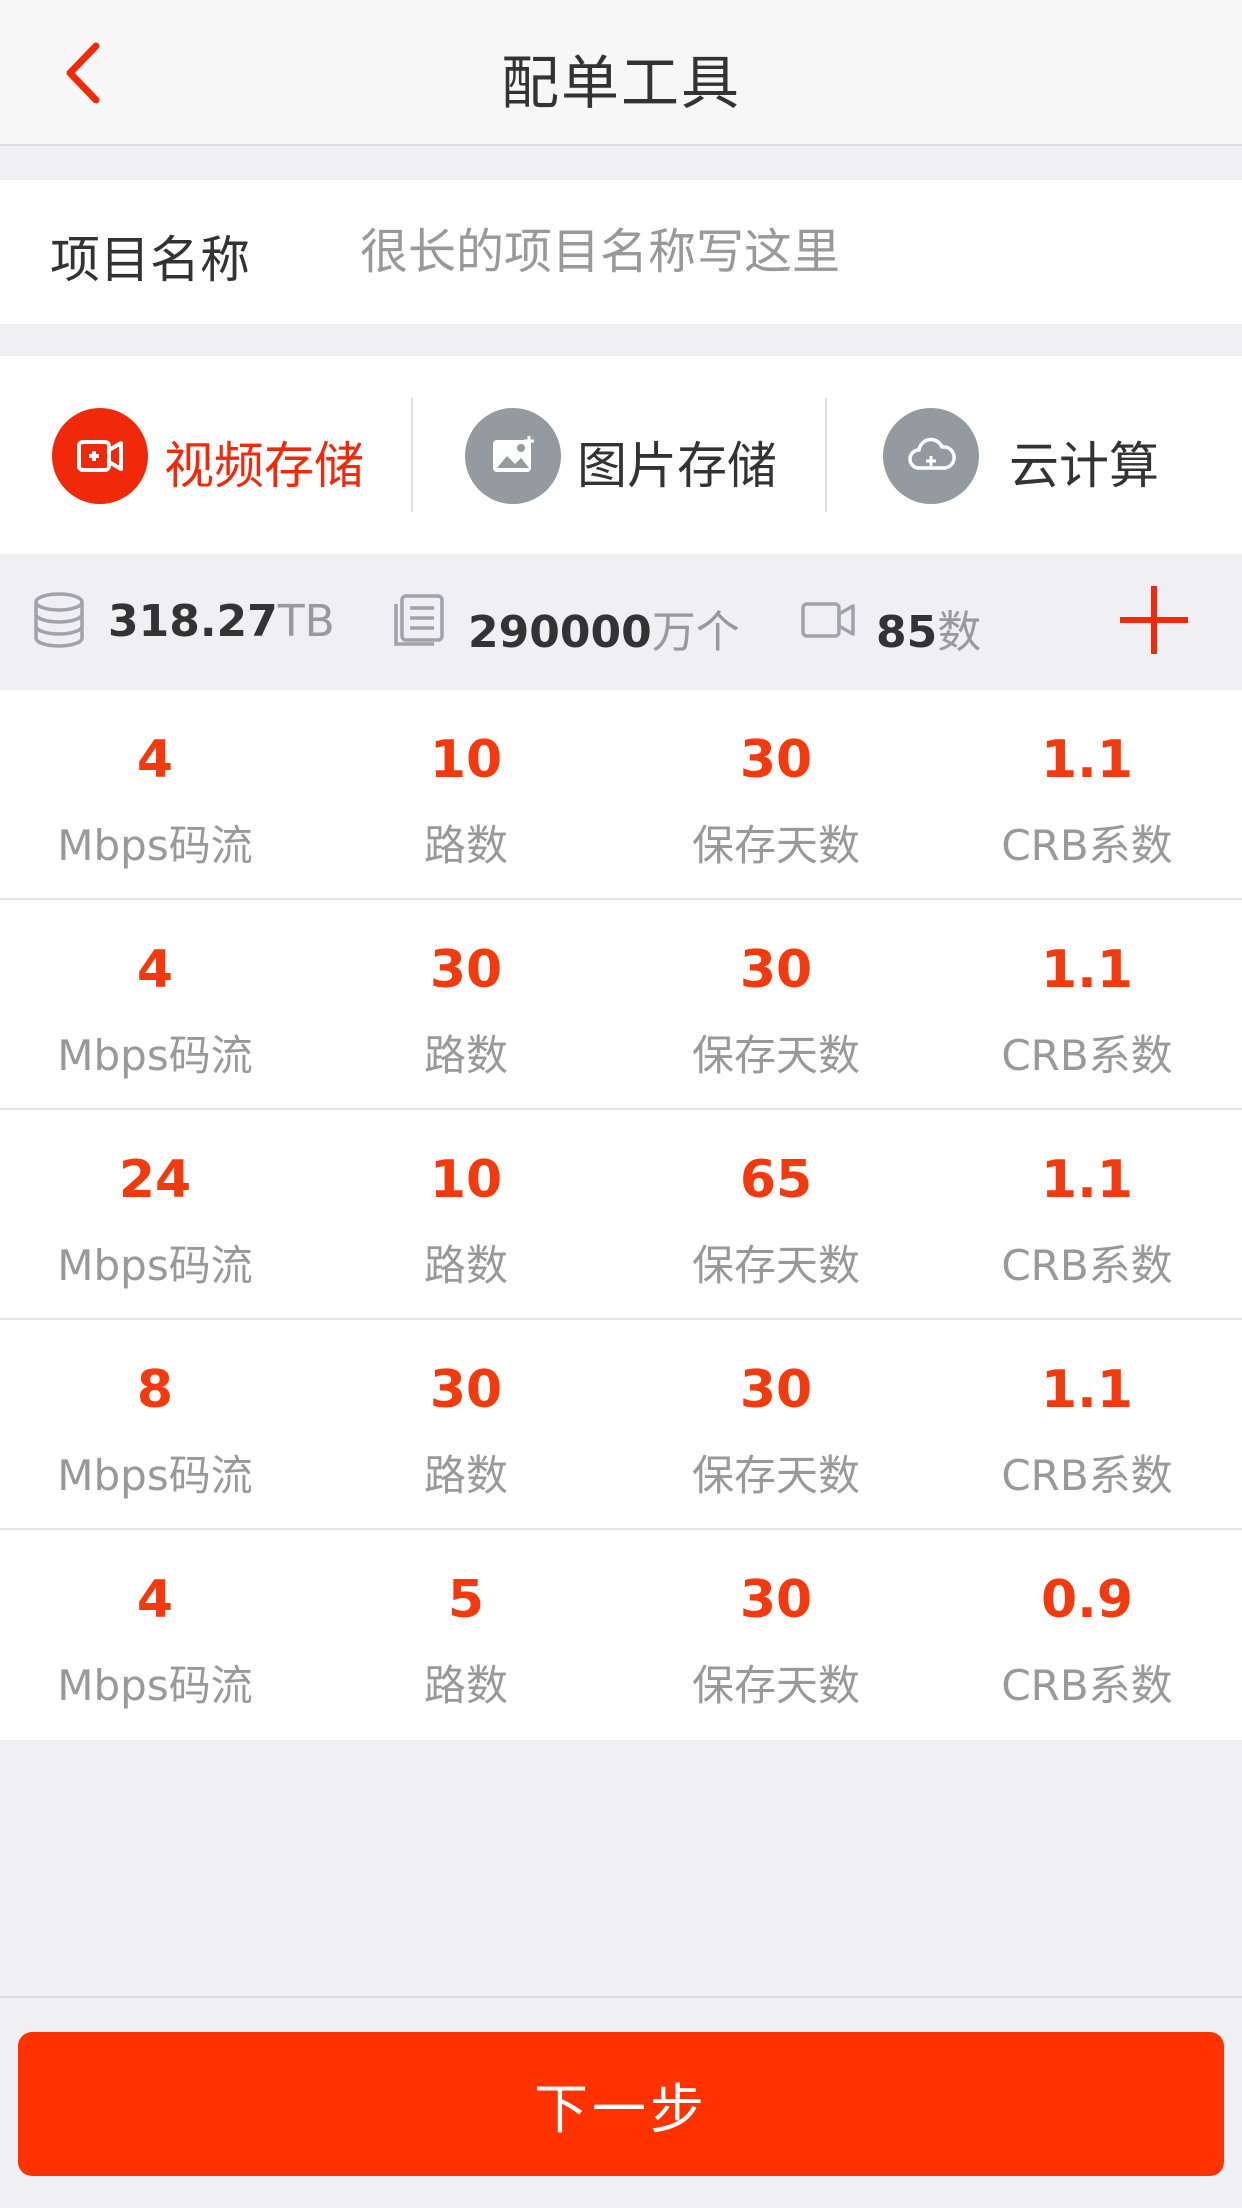  What do you see at coordinates (828, 620) in the screenshot?
I see `camera-icon` at bounding box center [828, 620].